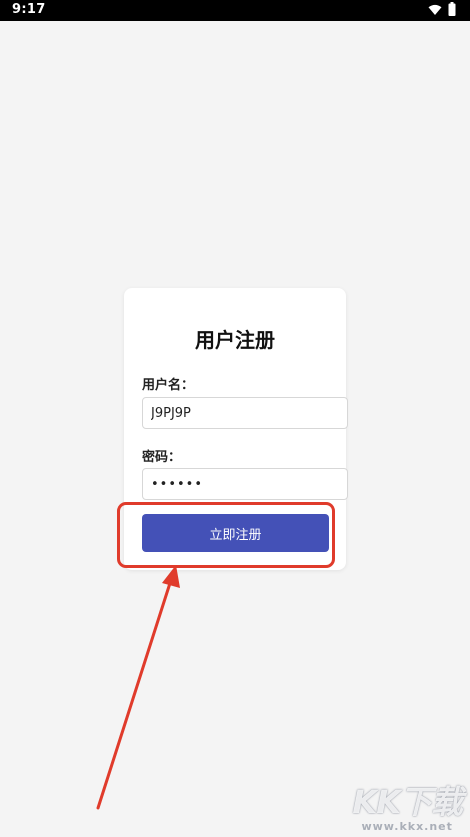  Describe the element at coordinates (435, 10) in the screenshot. I see `wifi-icon` at that location.